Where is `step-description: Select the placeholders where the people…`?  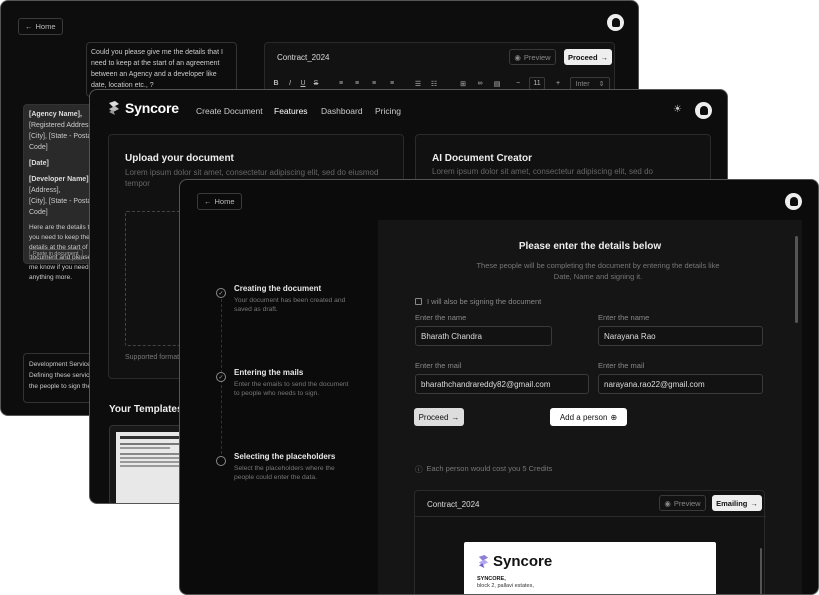 step-description: Select the placeholders where the people… is located at coordinates (284, 473).